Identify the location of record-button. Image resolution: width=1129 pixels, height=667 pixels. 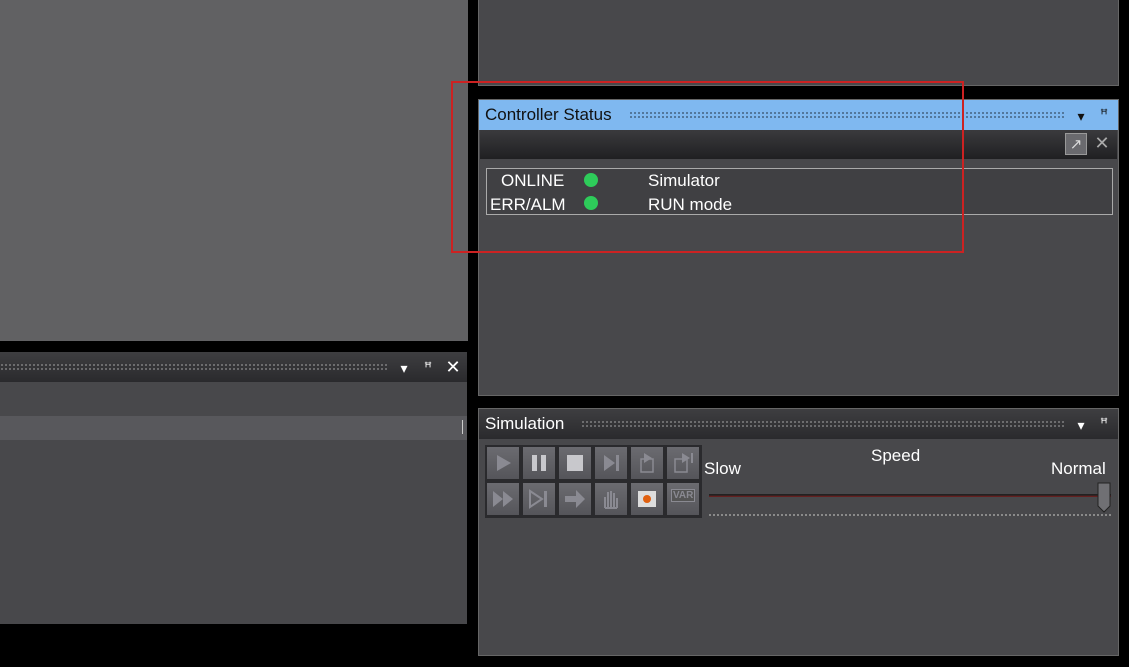
(647, 499).